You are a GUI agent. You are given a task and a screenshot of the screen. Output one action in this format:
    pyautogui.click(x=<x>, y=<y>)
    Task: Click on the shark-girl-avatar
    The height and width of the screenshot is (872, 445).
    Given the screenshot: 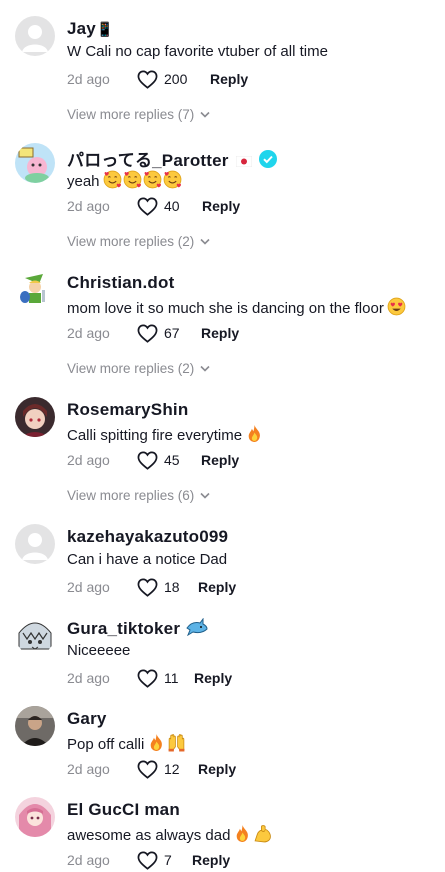 What is the action you would take?
    pyautogui.click(x=35, y=635)
    